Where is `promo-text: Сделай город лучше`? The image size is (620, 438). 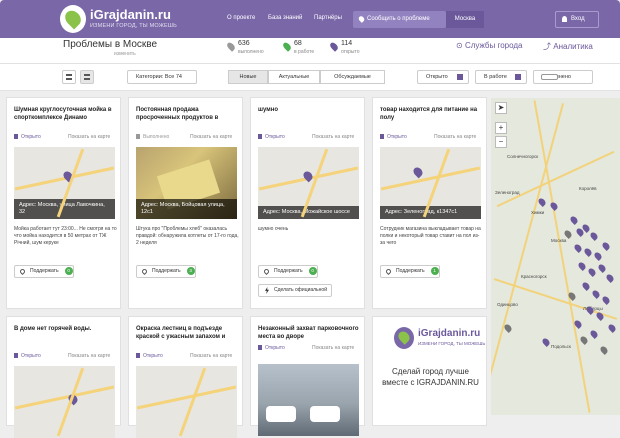
promo-text: Сделай город лучше is located at coordinates (430, 371).